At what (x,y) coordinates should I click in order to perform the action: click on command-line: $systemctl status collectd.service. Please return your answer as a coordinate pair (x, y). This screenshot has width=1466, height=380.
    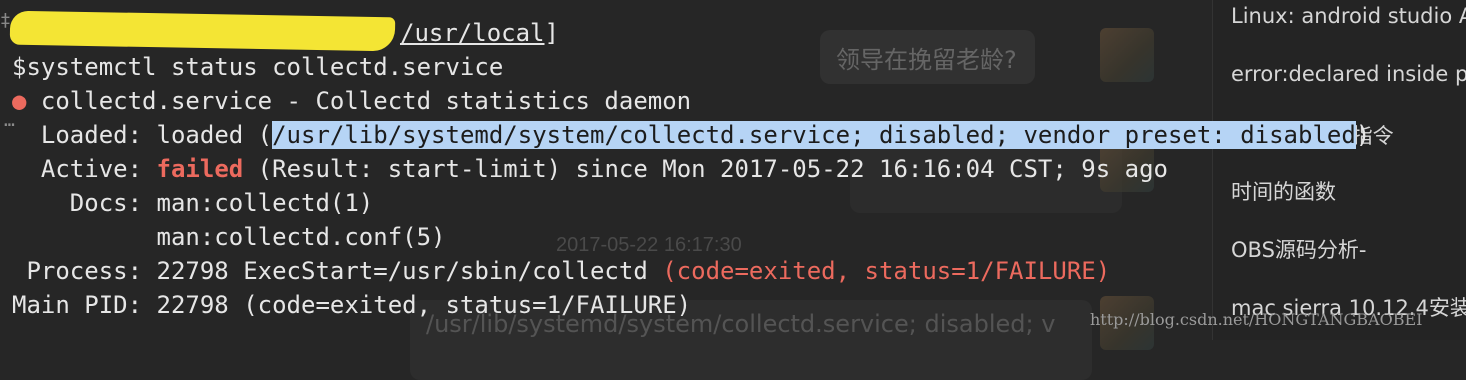
    Looking at the image, I should click on (258, 67).